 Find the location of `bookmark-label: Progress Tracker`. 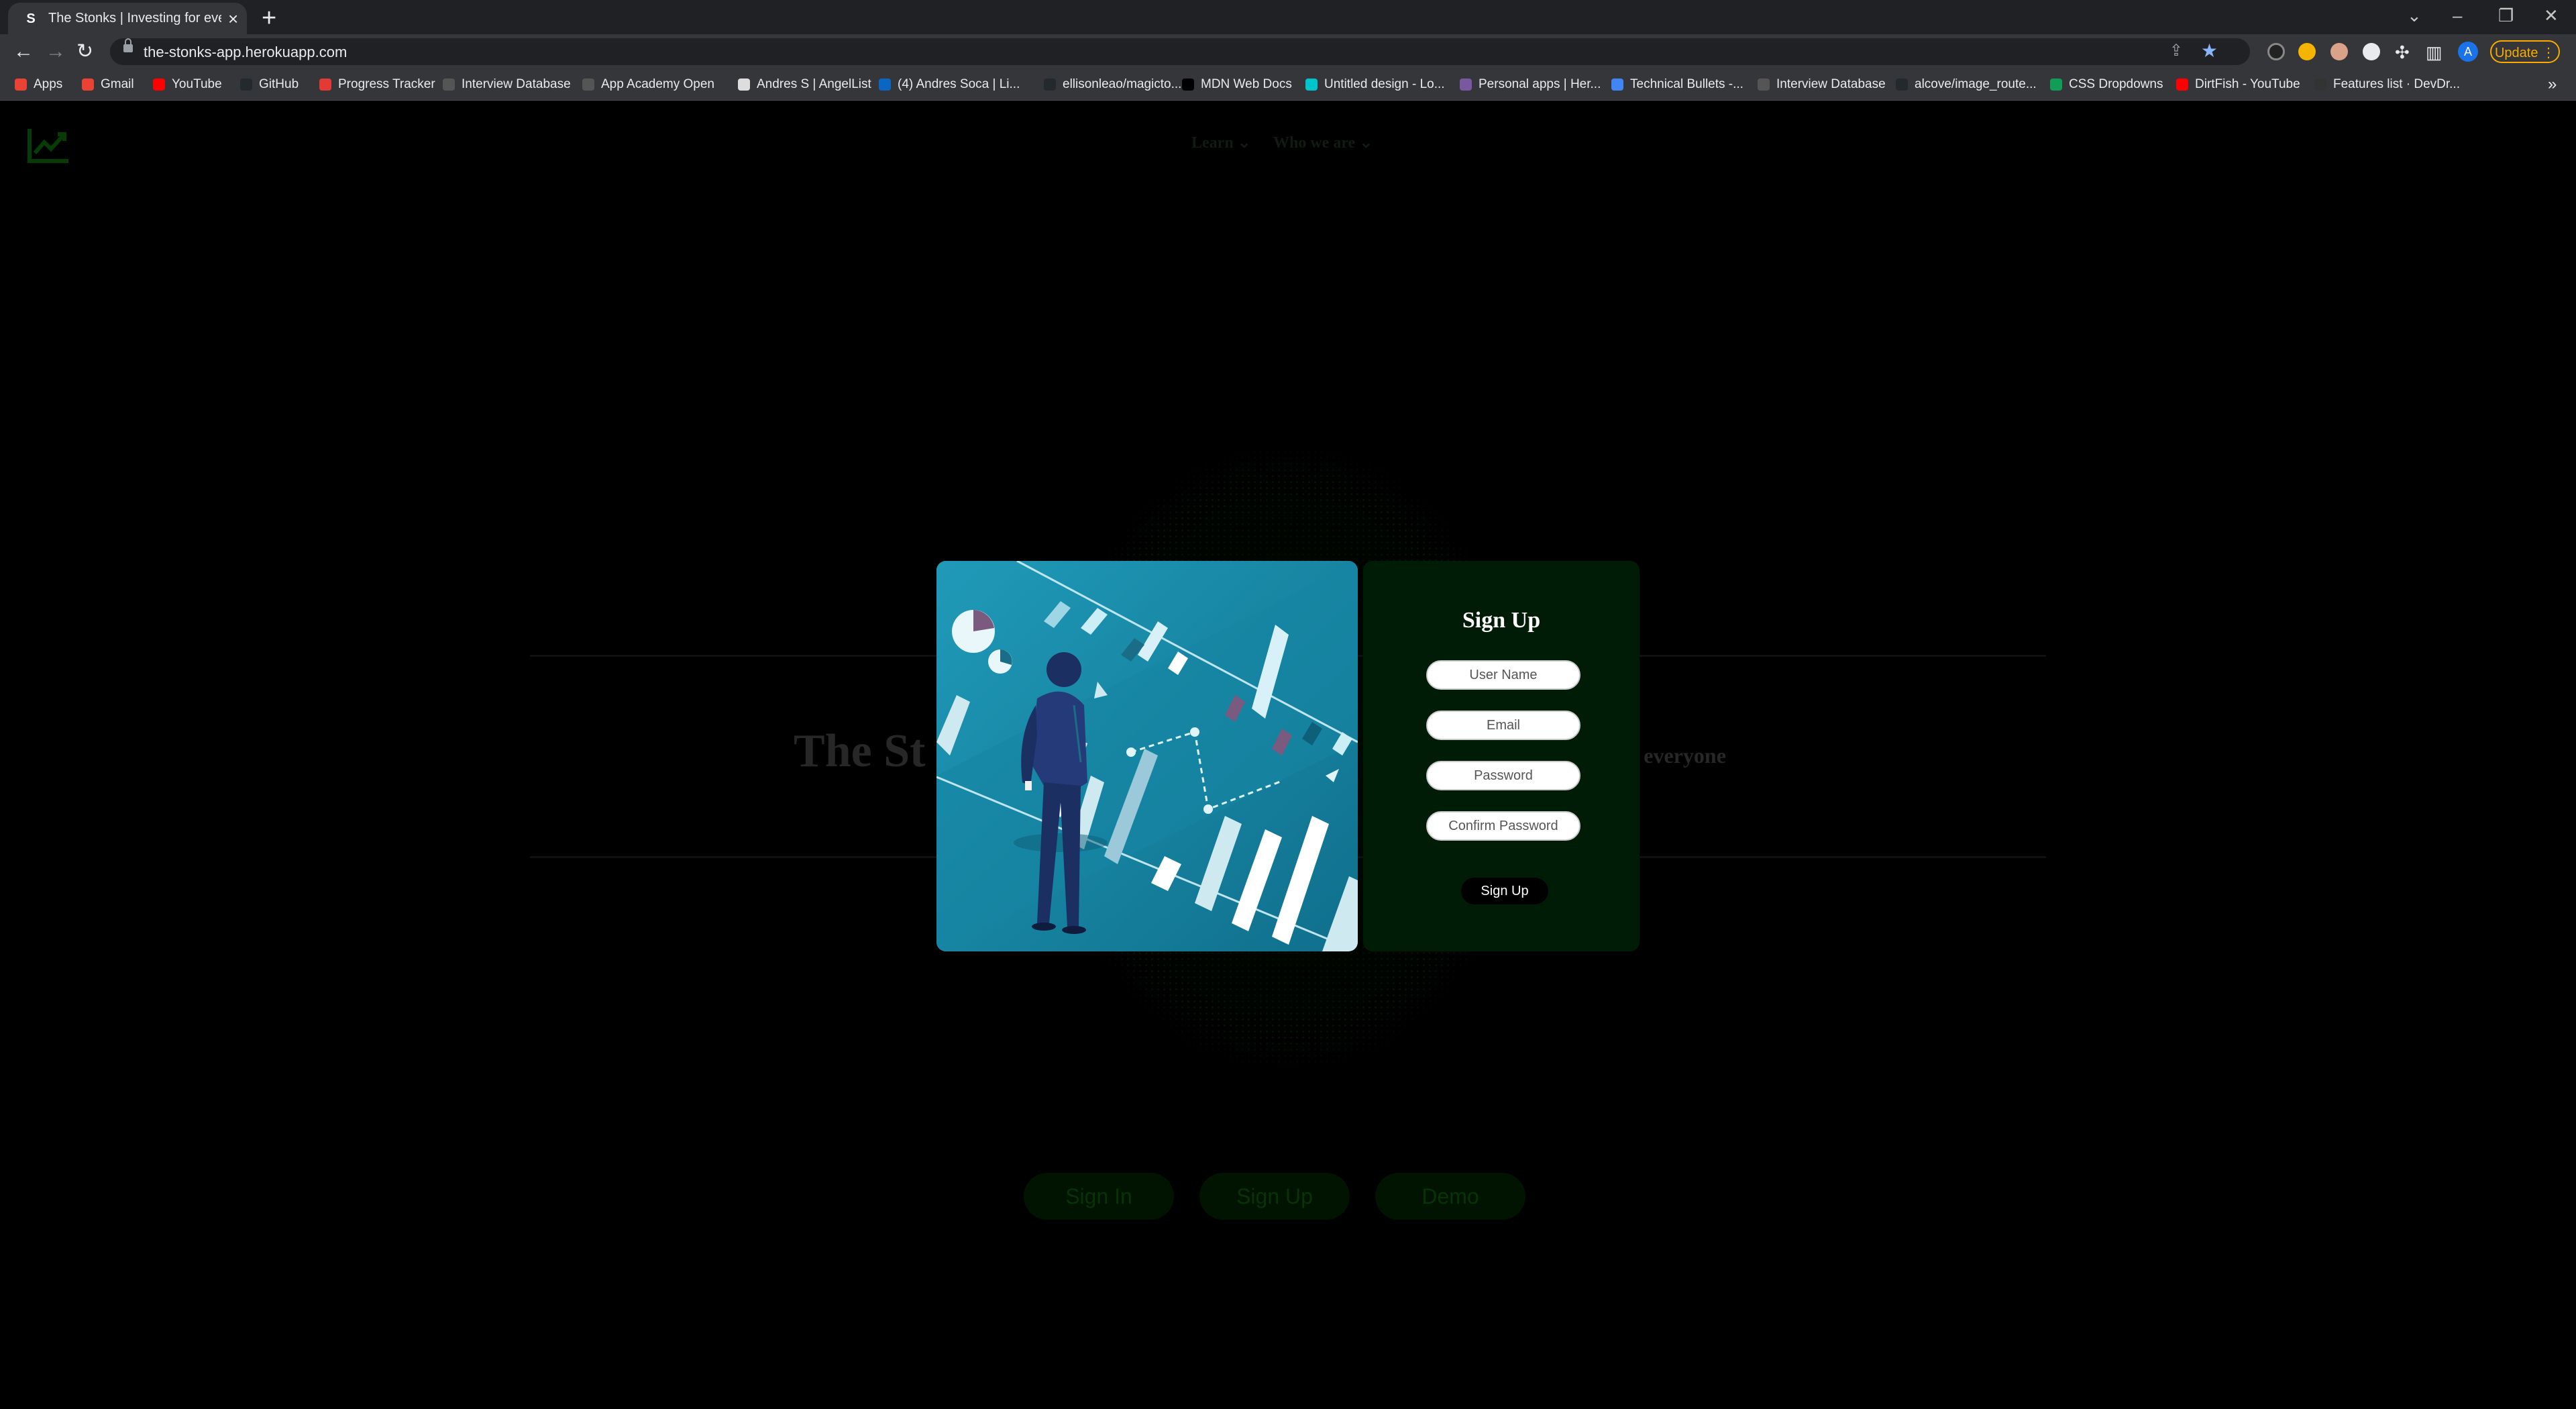

bookmark-label: Progress Tracker is located at coordinates (386, 84).